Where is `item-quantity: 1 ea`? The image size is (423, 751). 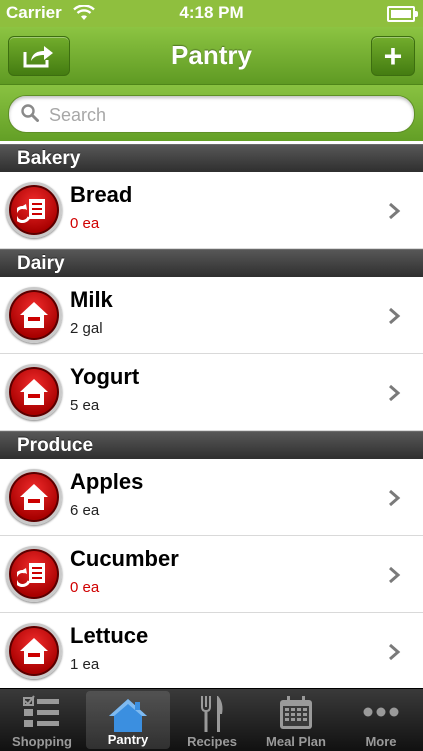
item-quantity: 1 ea is located at coordinates (85, 664).